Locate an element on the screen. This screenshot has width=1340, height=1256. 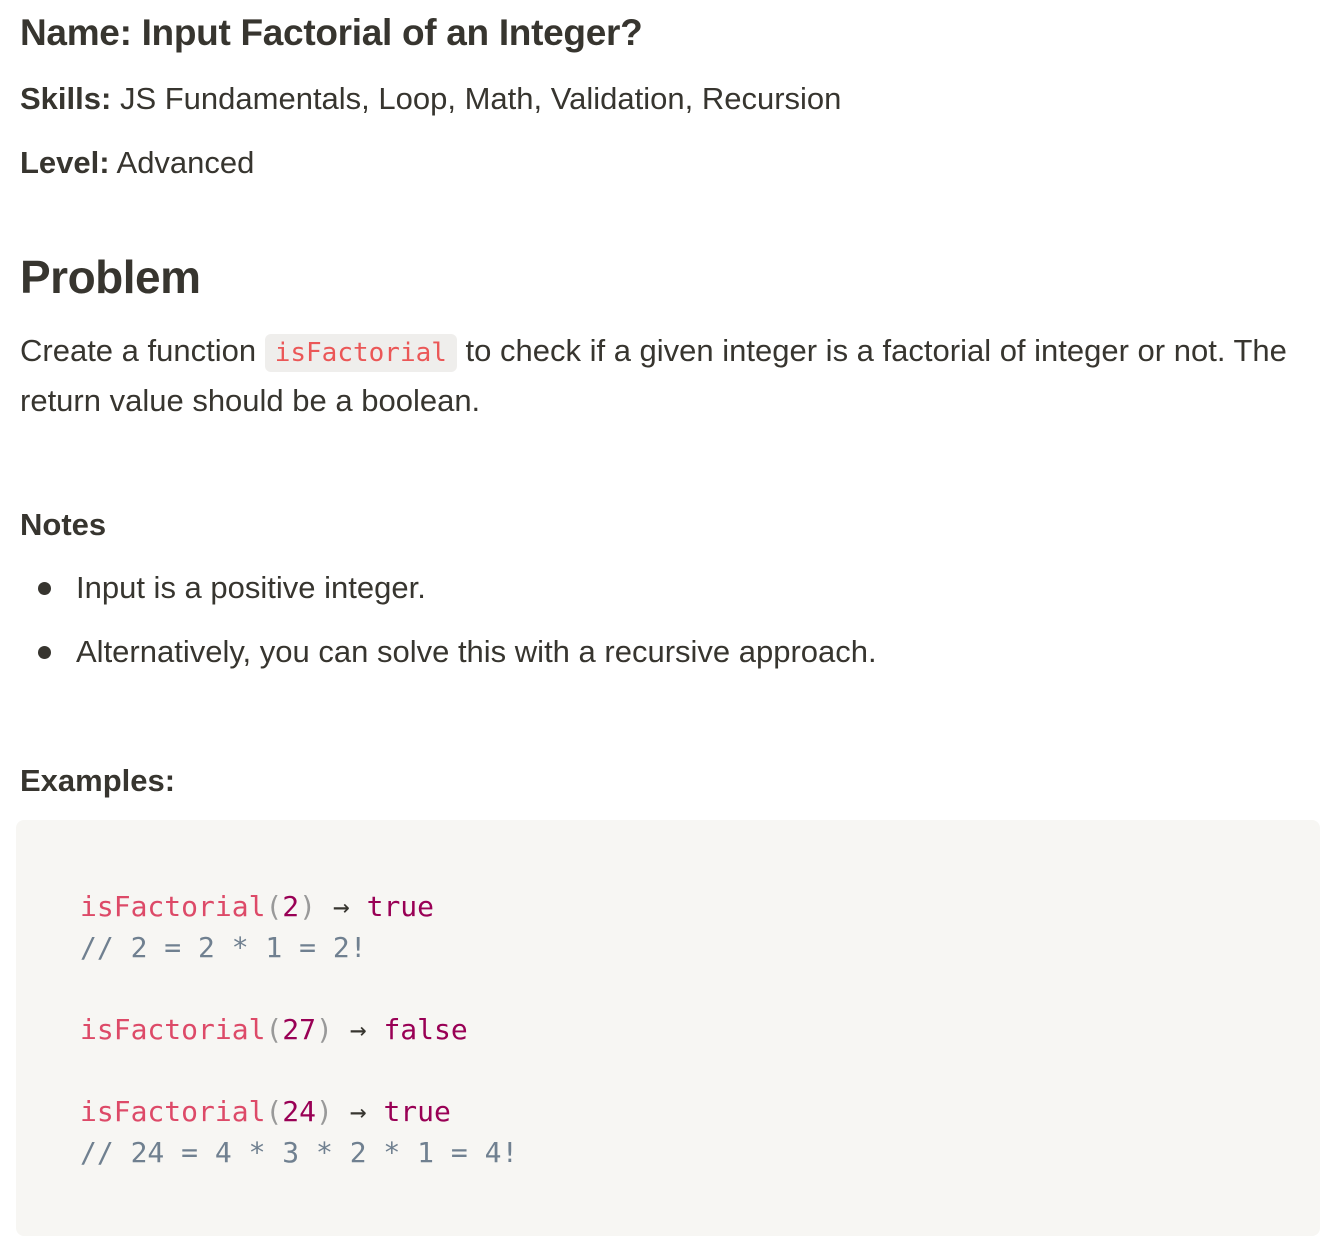
skills-label: Skills: is located at coordinates (66, 98).